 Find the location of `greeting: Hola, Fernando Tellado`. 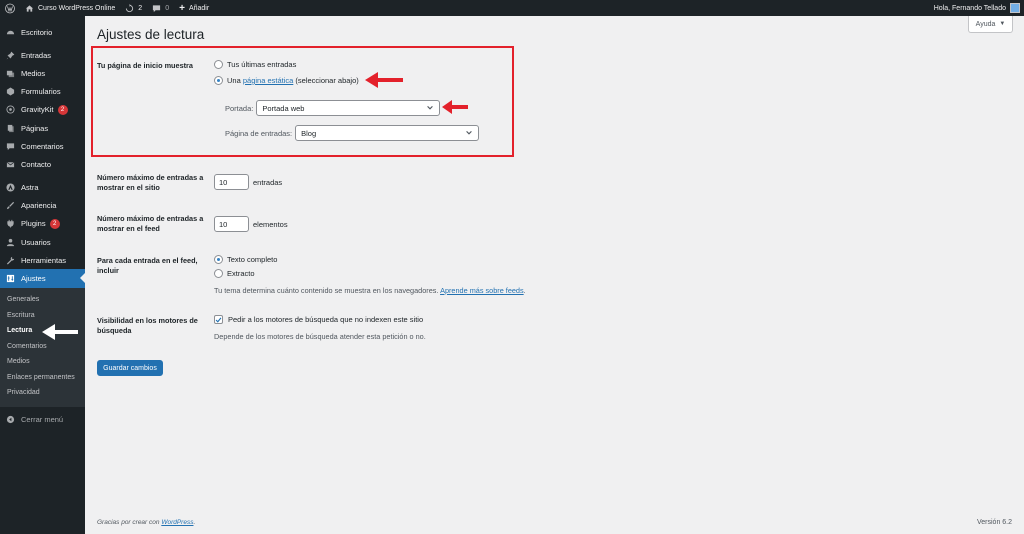

greeting: Hola, Fernando Tellado is located at coordinates (969, 8).